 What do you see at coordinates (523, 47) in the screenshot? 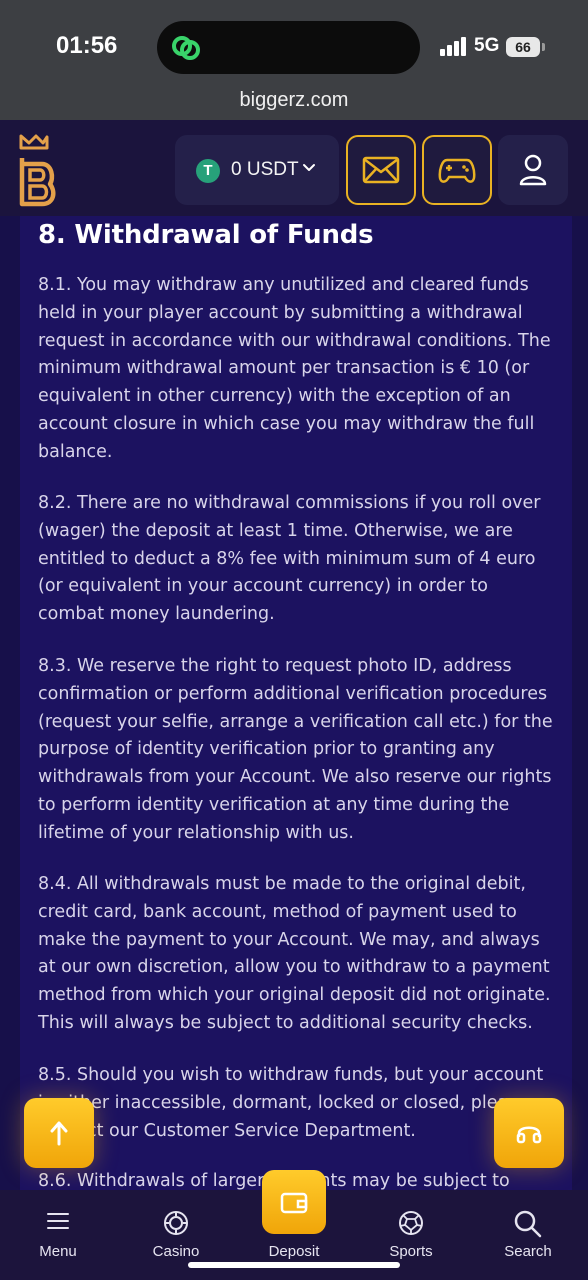
I see `battery-icon: 66` at bounding box center [523, 47].